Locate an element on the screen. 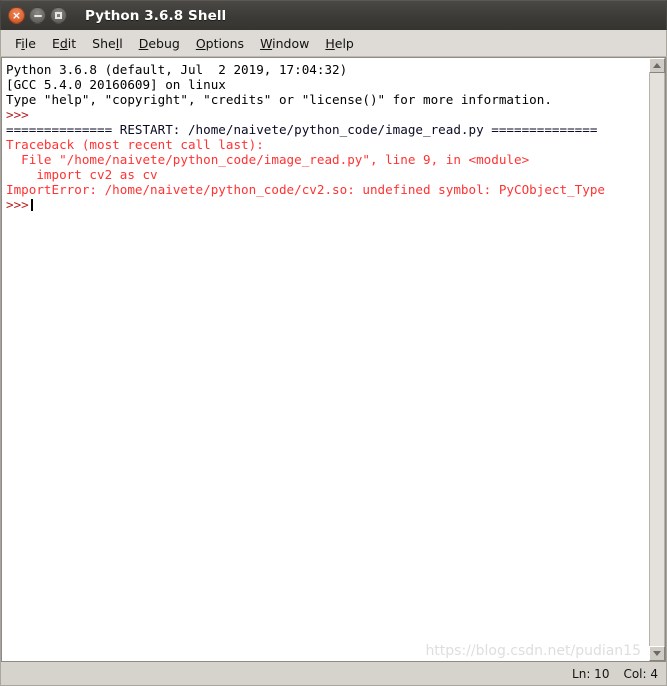 This screenshot has height=686, width=667. menu-item-edit: Edit is located at coordinates (64, 43).